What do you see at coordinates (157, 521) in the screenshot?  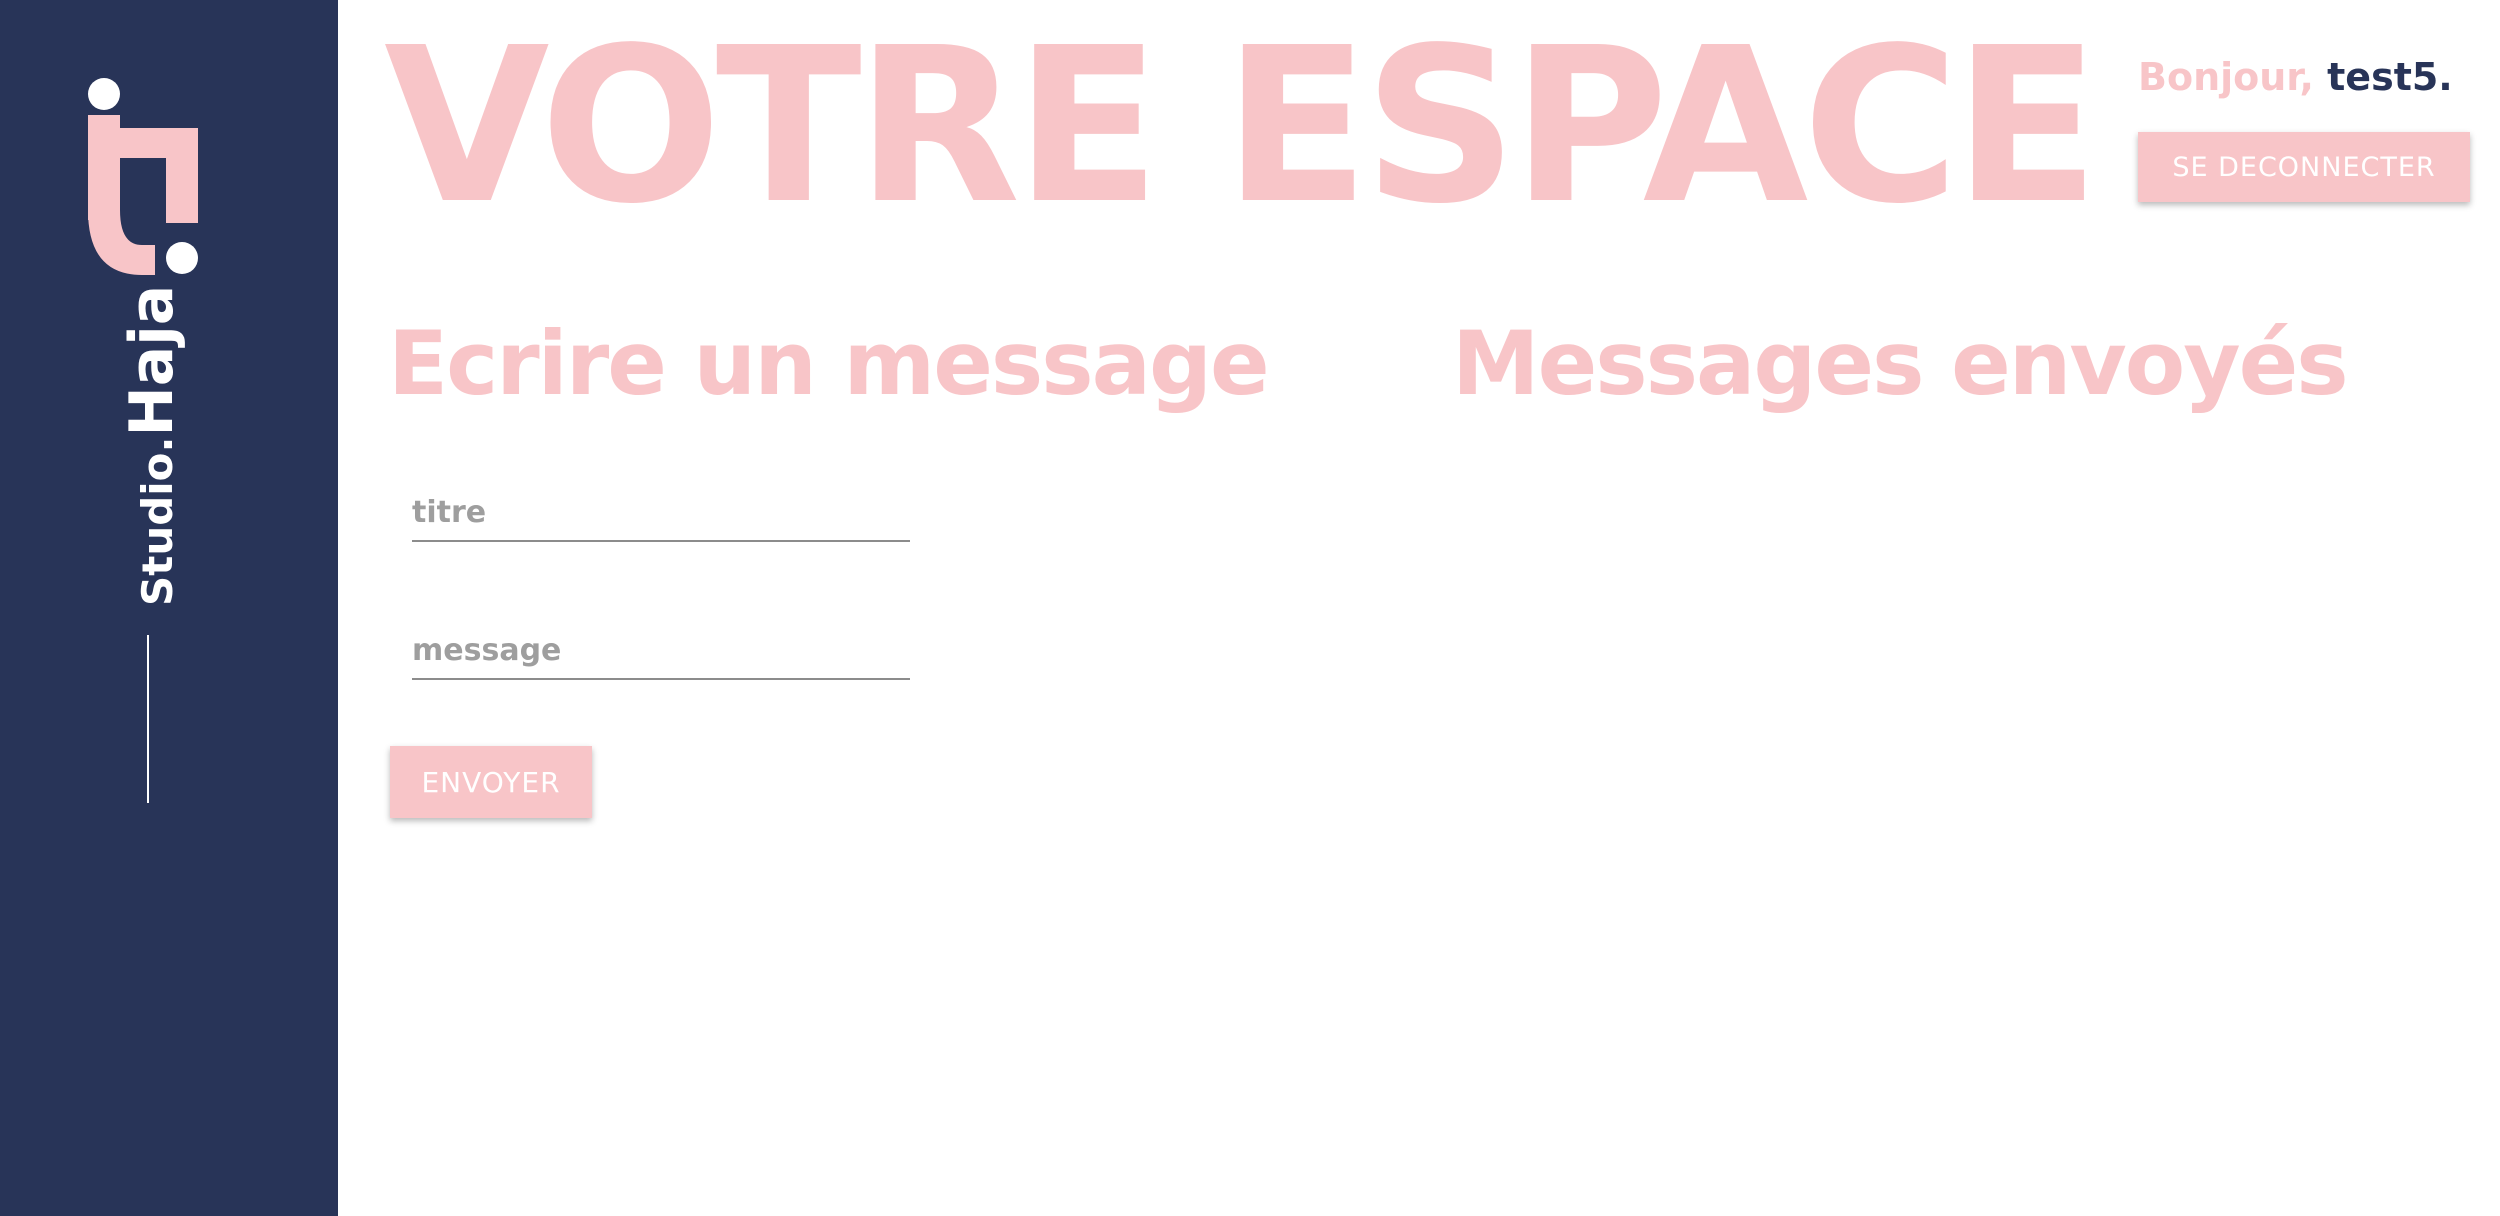 I see `brand-prefix: Studio.` at bounding box center [157, 521].